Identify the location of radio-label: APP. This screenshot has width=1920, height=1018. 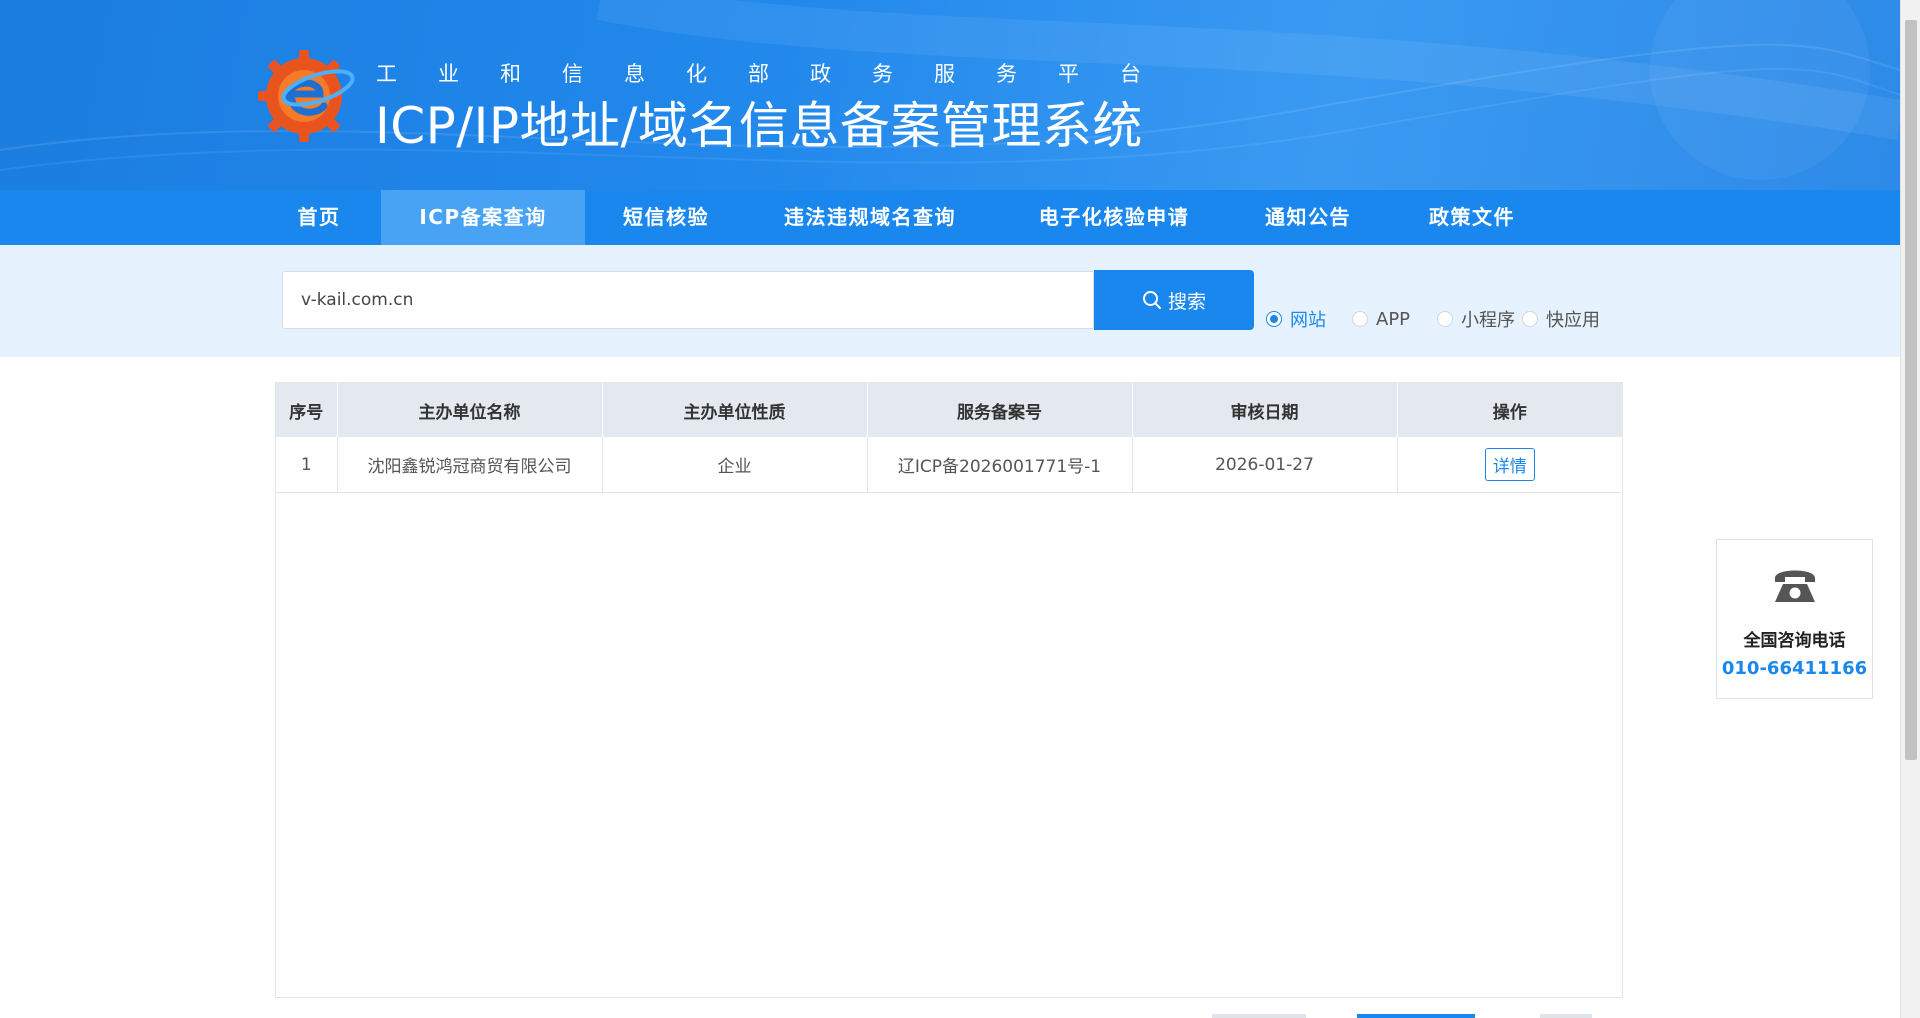
(1393, 319).